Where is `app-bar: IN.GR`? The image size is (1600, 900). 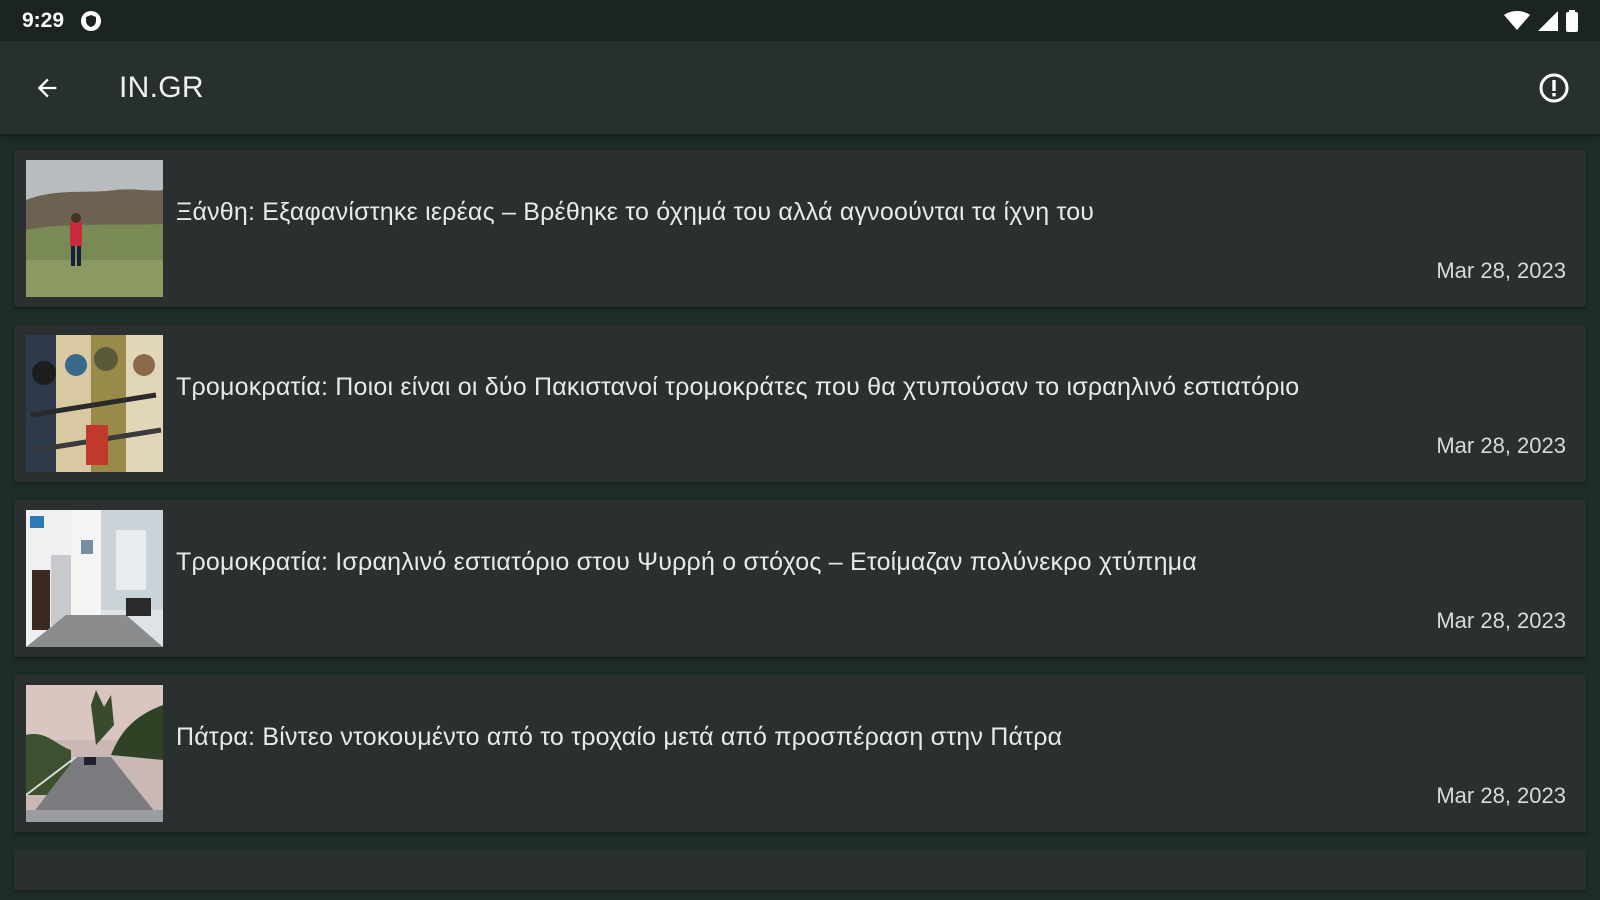
app-bar: IN.GR is located at coordinates (800, 87).